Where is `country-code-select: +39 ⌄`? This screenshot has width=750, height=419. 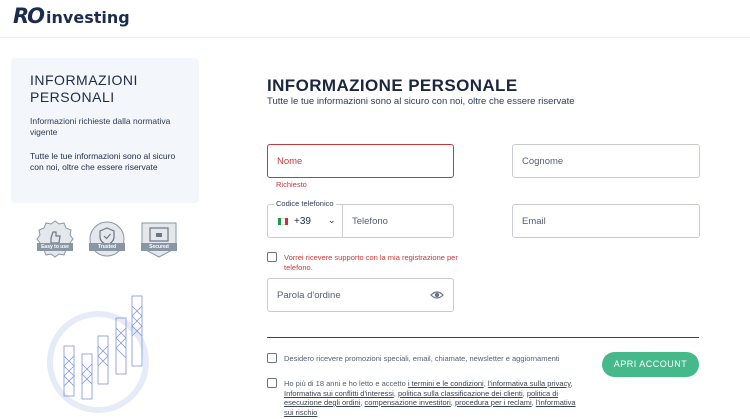 country-code-select: +39 ⌄ is located at coordinates (305, 221).